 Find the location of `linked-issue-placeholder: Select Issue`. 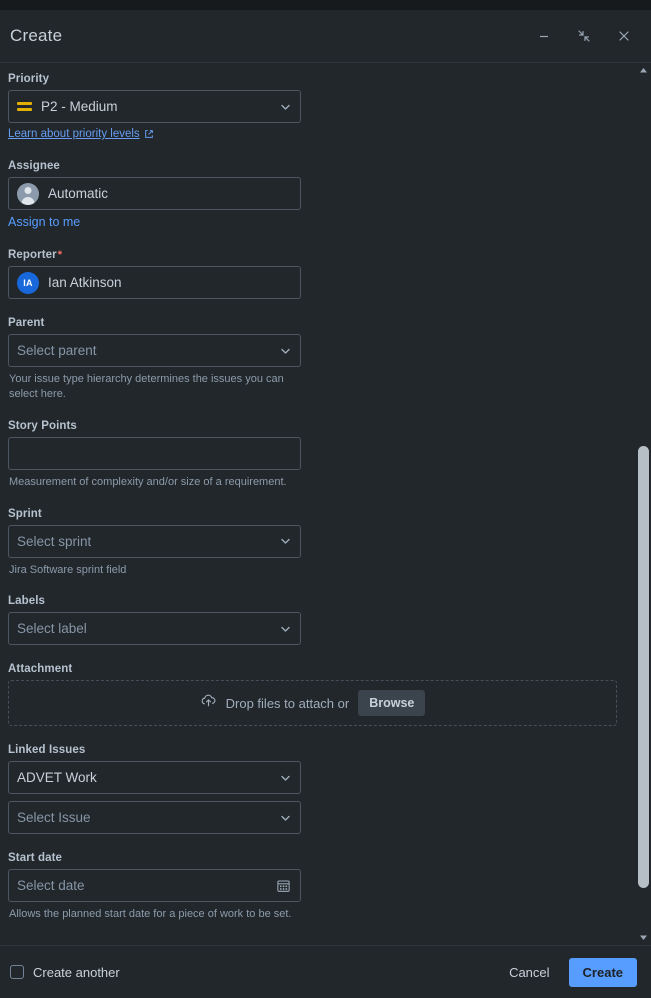

linked-issue-placeholder: Select Issue is located at coordinates (54, 818).